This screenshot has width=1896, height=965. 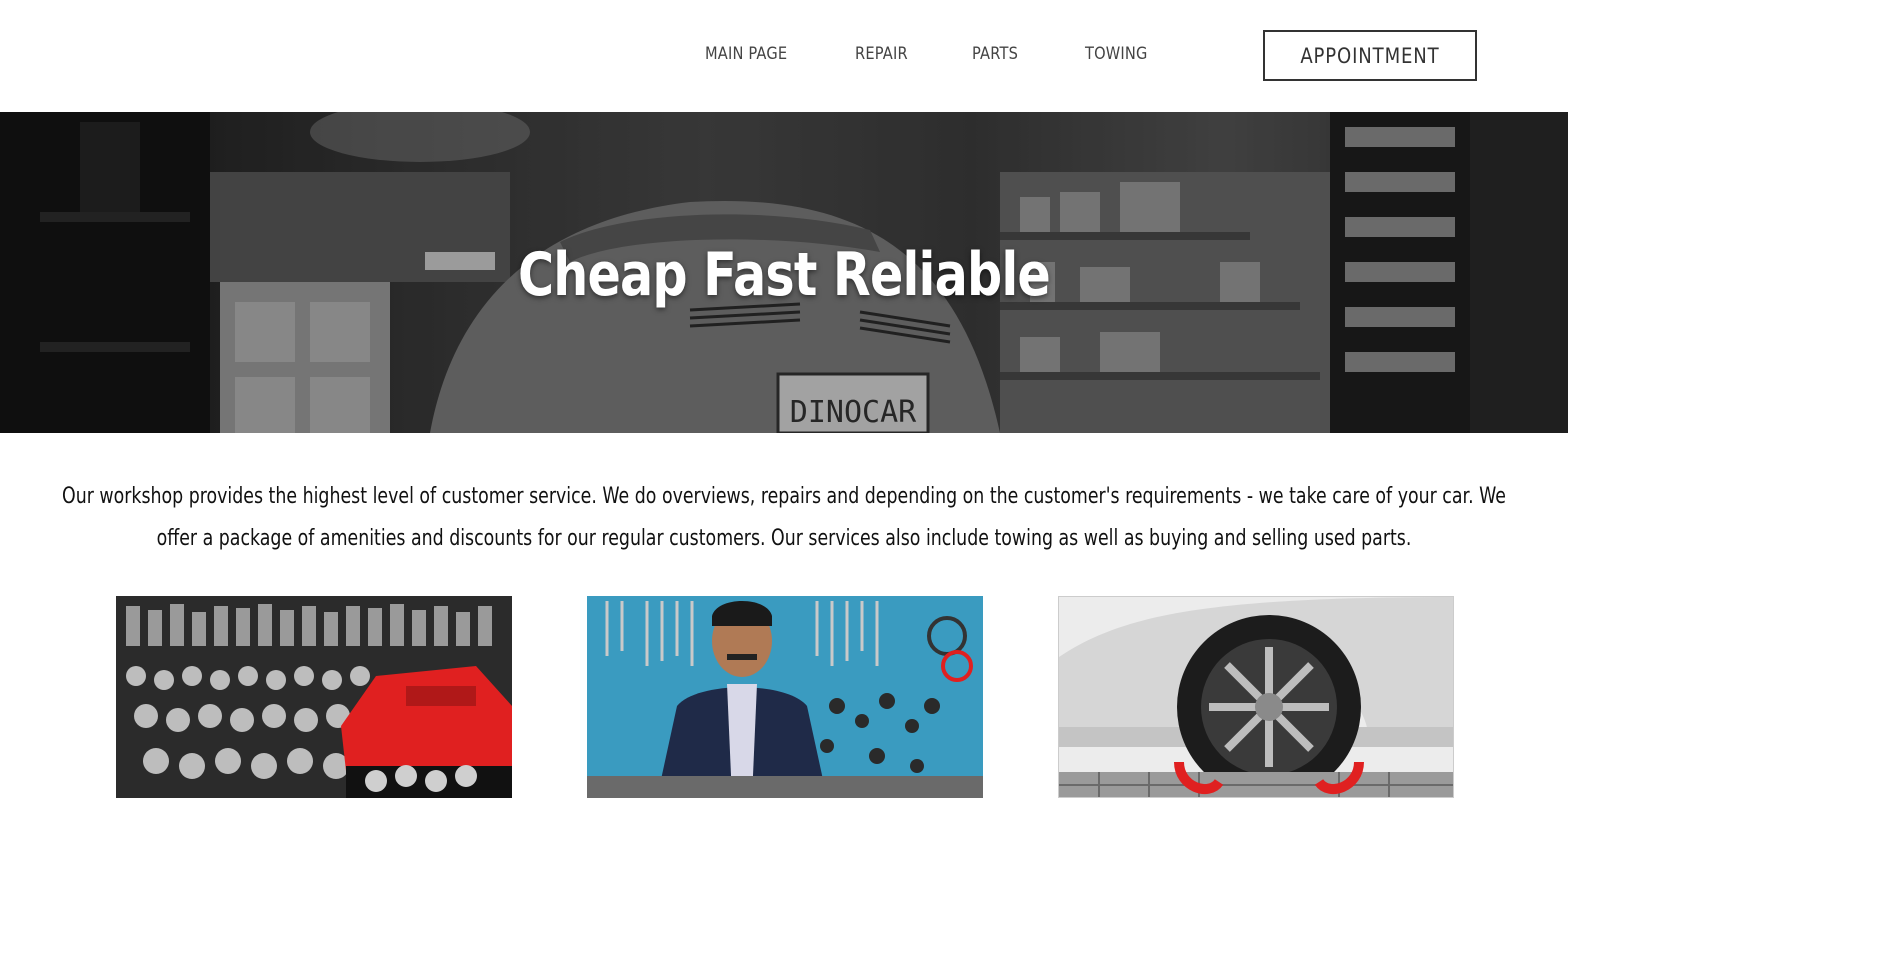 I want to click on socket-set-image, so click(x=314, y=697).